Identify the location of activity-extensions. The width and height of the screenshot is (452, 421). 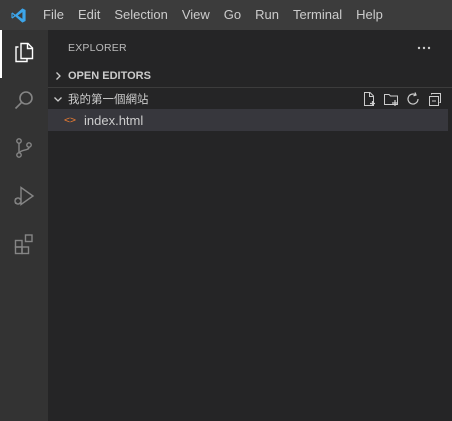
(24, 246).